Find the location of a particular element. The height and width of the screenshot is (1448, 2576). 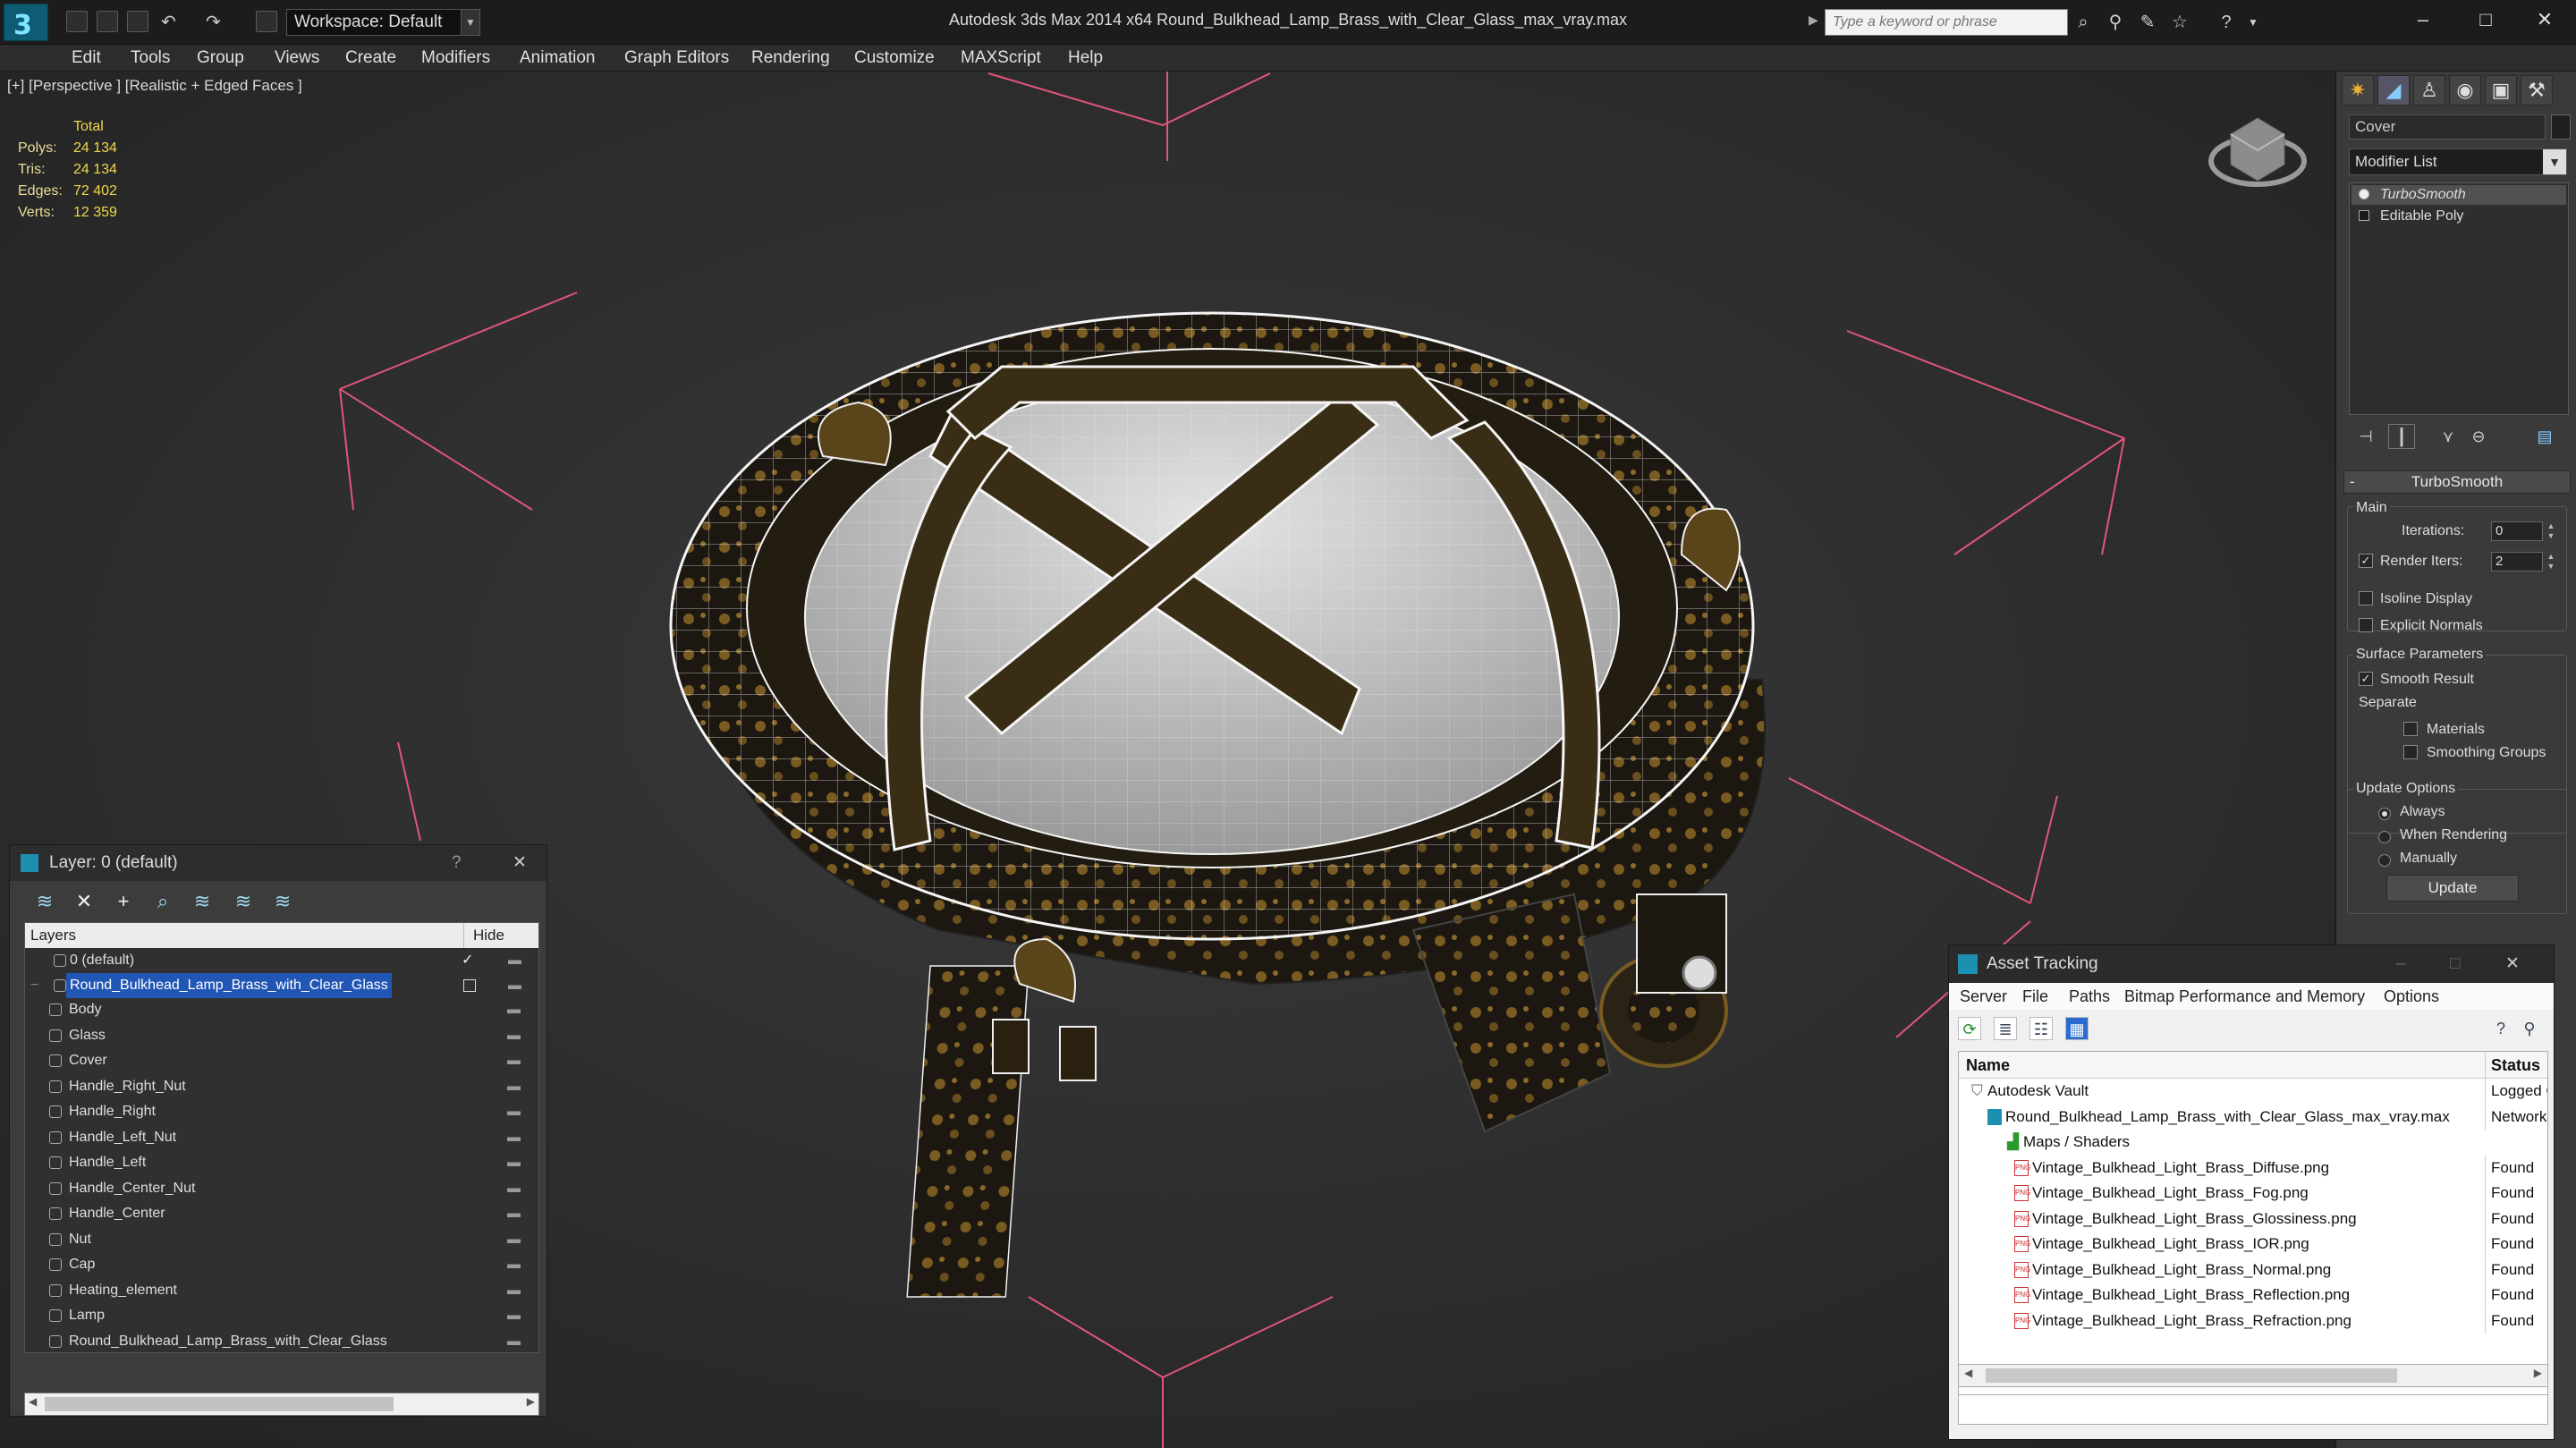

layer-object-row: Body ▬ is located at coordinates (281, 1010).